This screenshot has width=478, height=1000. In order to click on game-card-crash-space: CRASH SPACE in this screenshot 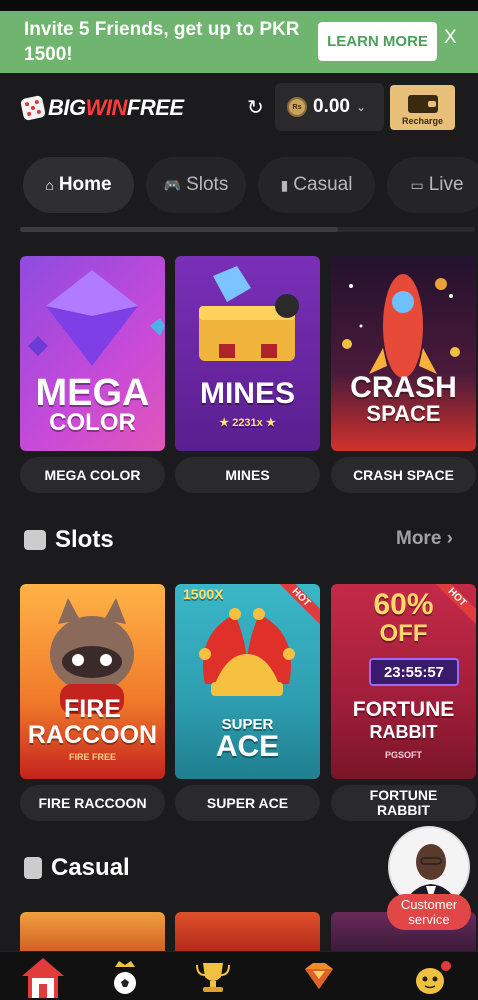, I will do `click(403, 353)`.